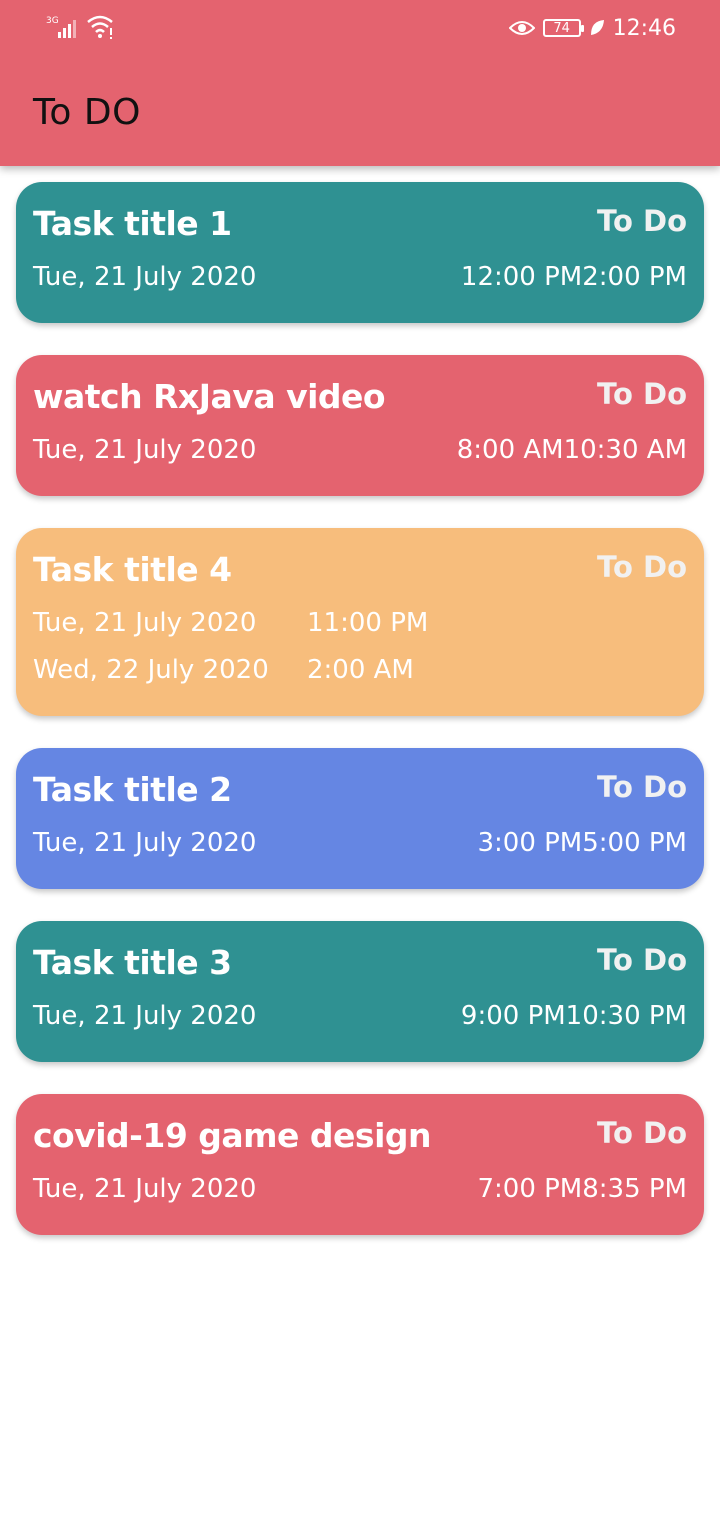  I want to click on battery-icon: 74, so click(563, 28).